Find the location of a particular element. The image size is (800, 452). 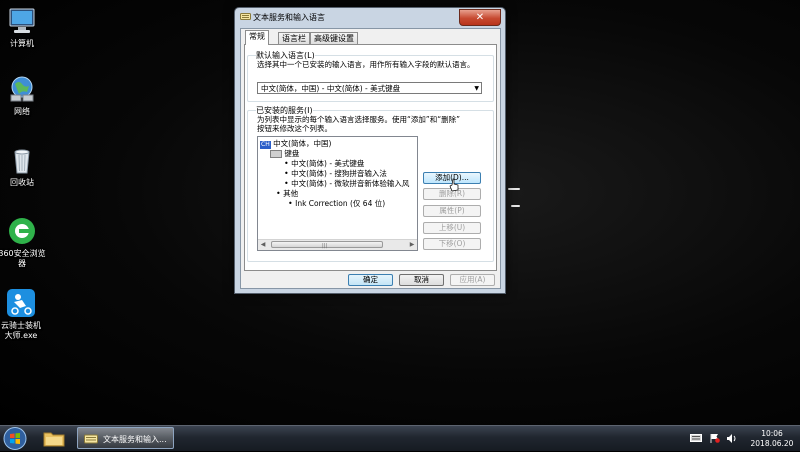

installed-services-description: 为列表中显示的每个输入语言选择服务。使用“添加”和“删除” is located at coordinates (359, 119).